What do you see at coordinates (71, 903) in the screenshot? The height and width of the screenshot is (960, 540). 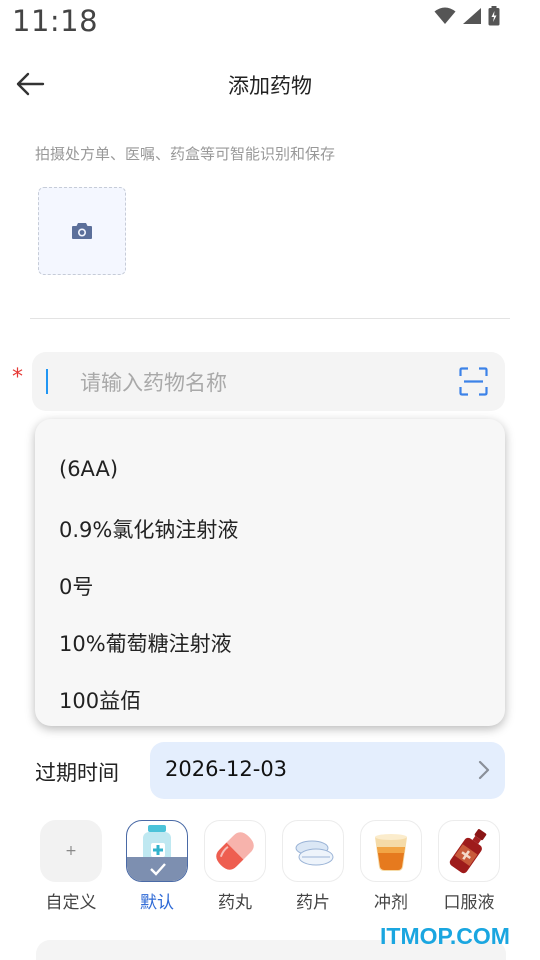 I see `type-label: 自定义` at bounding box center [71, 903].